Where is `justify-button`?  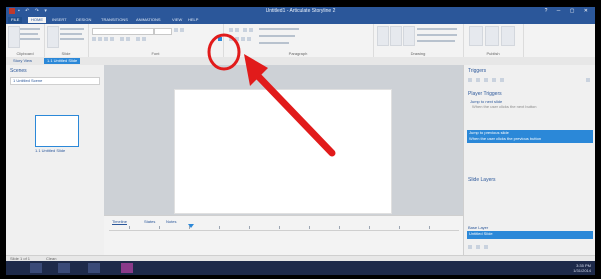
justify-button is located at coordinates (249, 39).